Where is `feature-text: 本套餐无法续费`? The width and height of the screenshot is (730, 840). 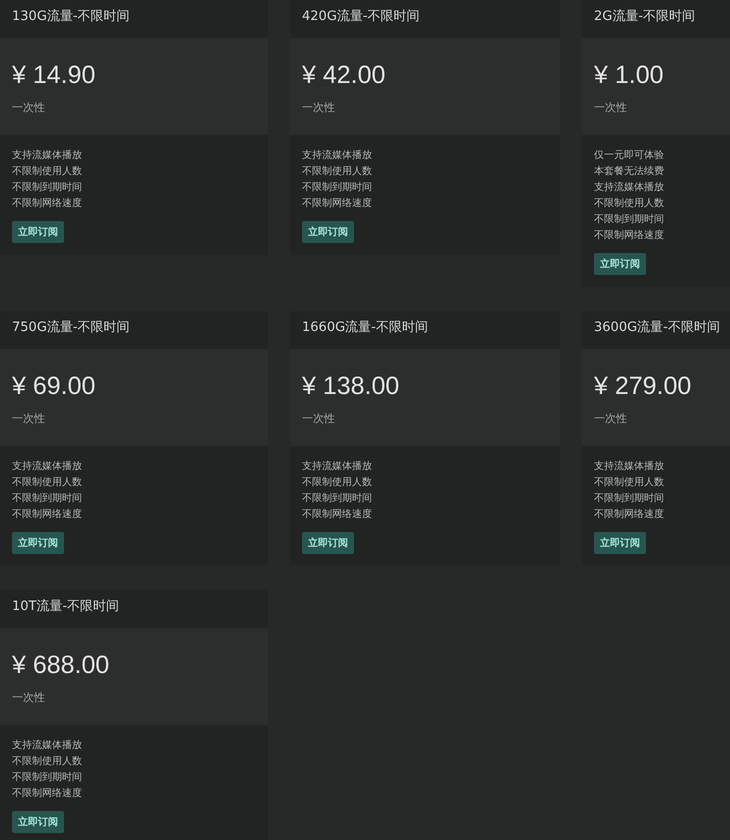 feature-text: 本套餐无法续费 is located at coordinates (629, 171).